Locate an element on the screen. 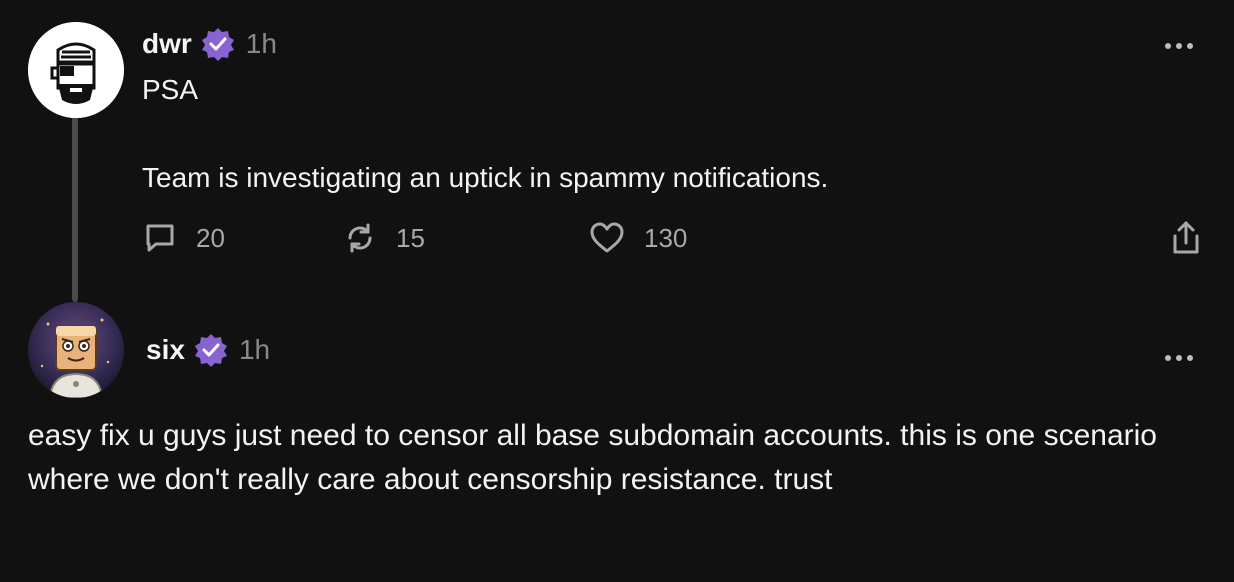 Image resolution: width=1234 pixels, height=582 pixels. like-button: 130 is located at coordinates (637, 238).